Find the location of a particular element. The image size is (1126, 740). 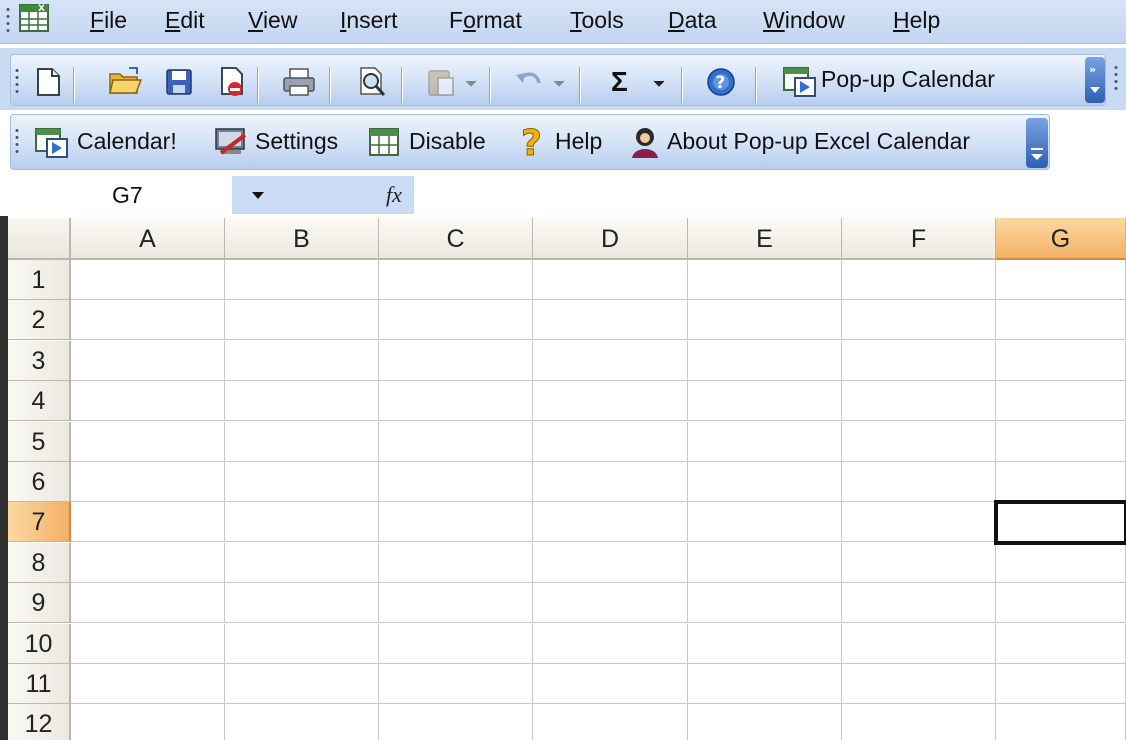

cell-d4 is located at coordinates (610, 401).